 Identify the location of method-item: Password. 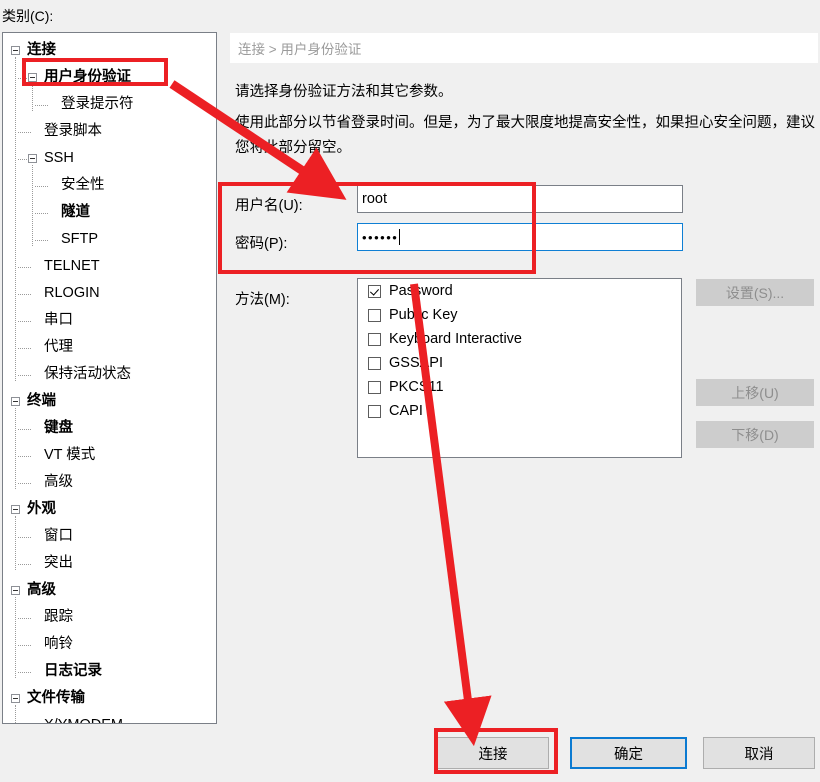
(519, 291).